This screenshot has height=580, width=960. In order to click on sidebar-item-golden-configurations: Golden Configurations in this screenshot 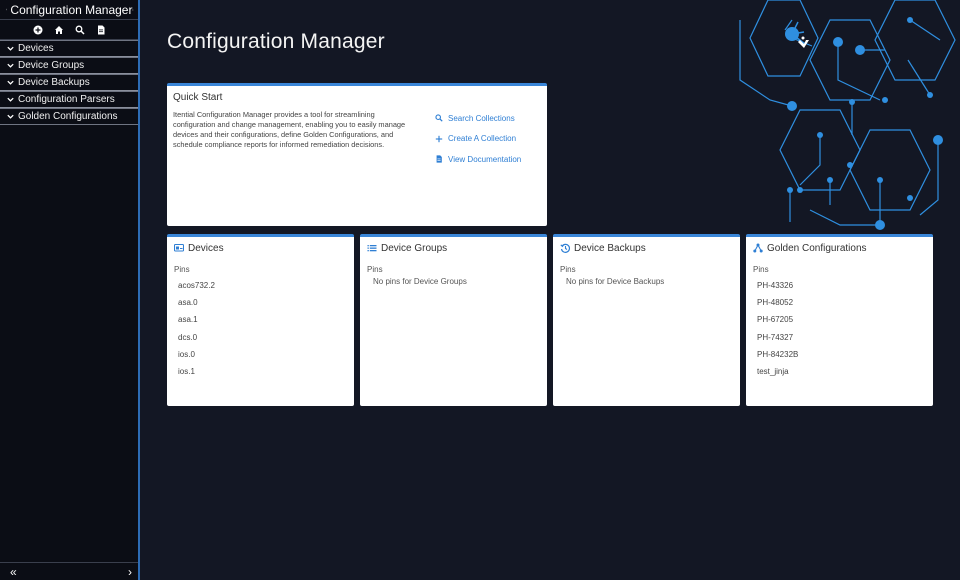, I will do `click(69, 116)`.